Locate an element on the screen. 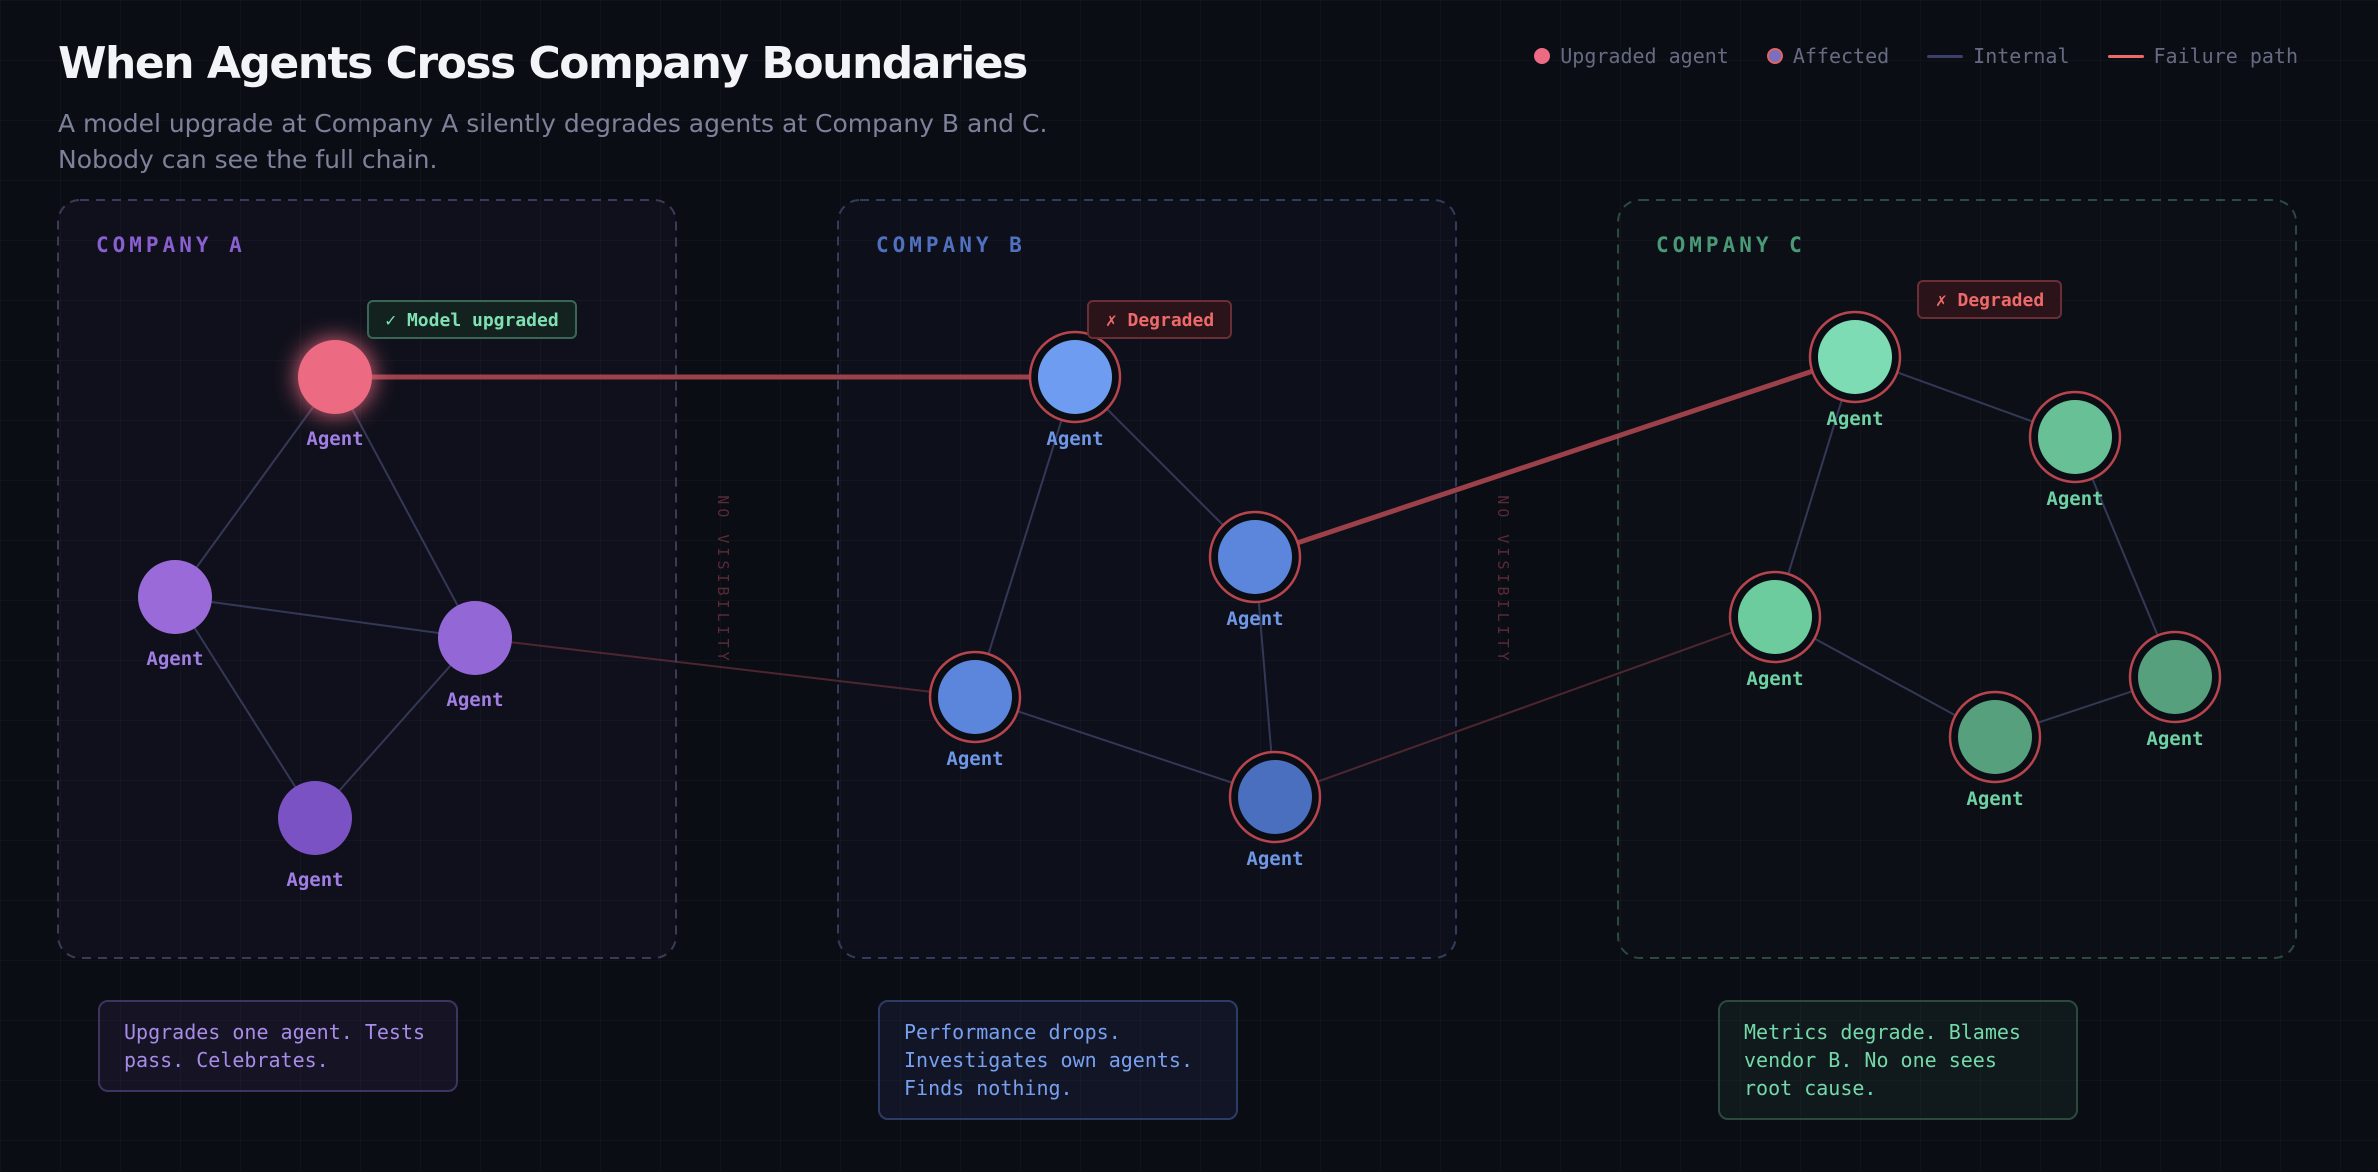 This screenshot has width=2378, height=1172. agent-node-a3: Agent is located at coordinates (475, 656).